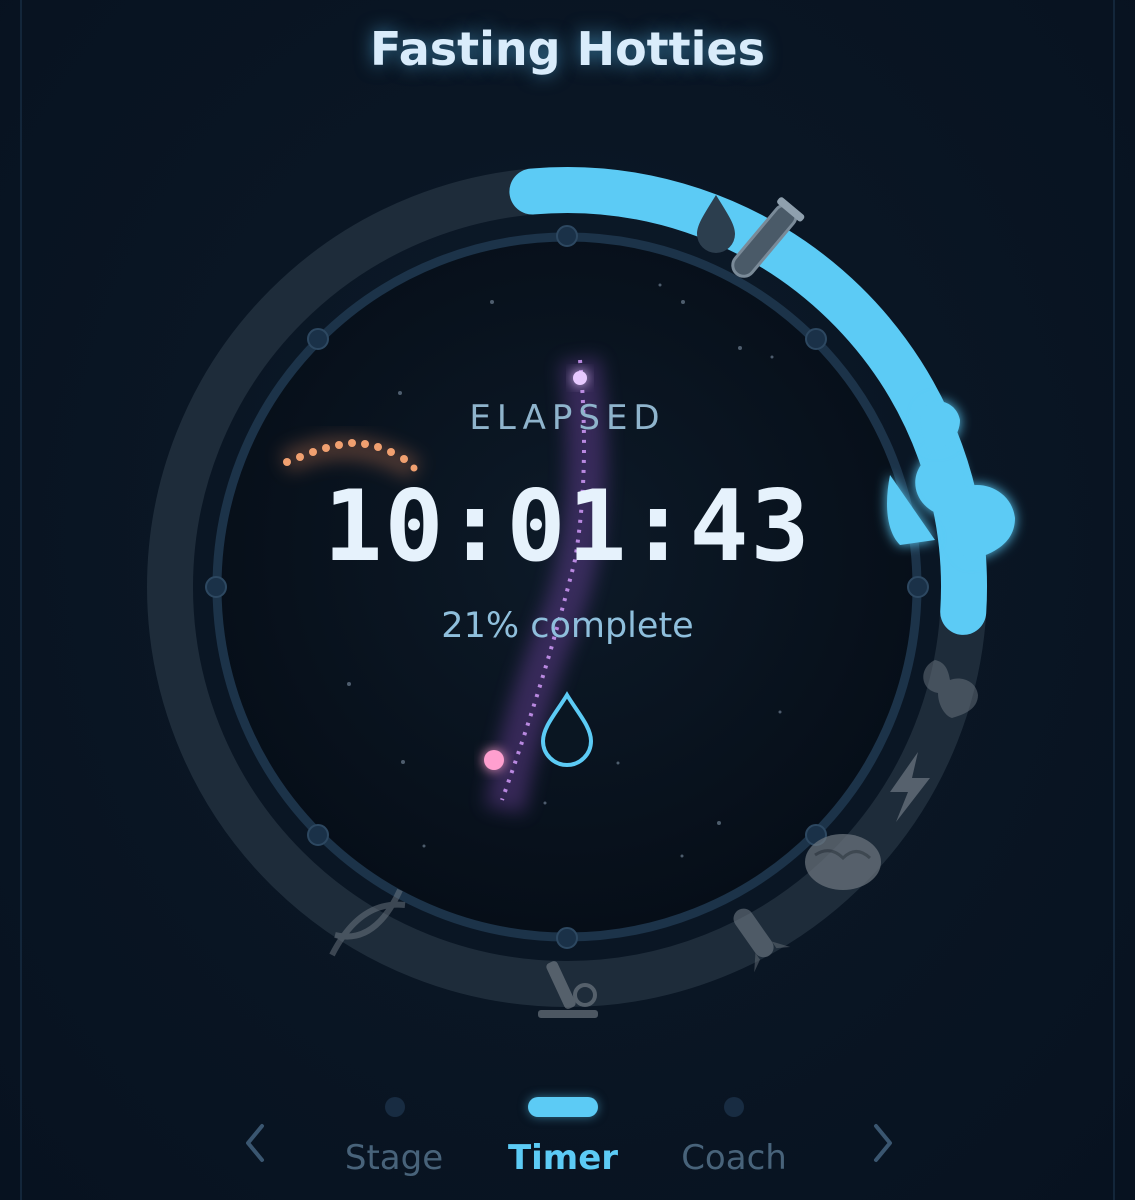 Image resolution: width=1135 pixels, height=1200 pixels. I want to click on chevron-left-icon, so click(256, 1143).